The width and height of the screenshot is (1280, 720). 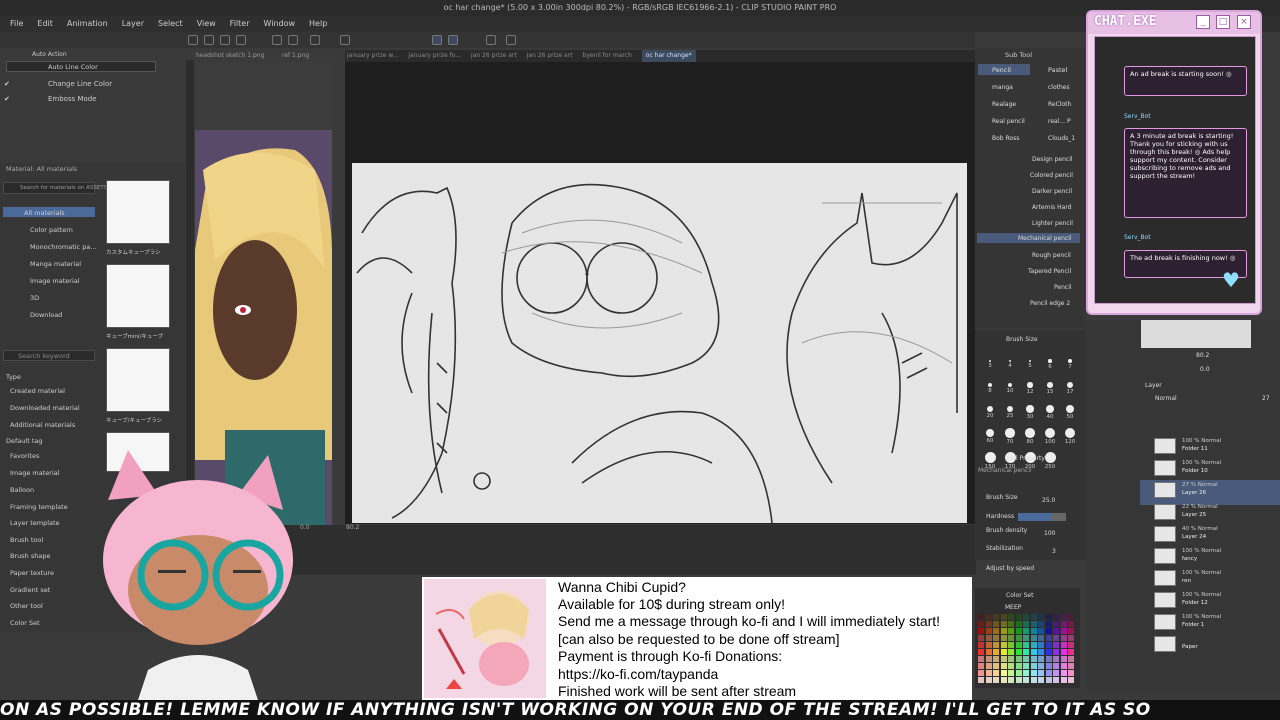 I want to click on navigator-zoom: 80.2, so click(x=1202, y=355).